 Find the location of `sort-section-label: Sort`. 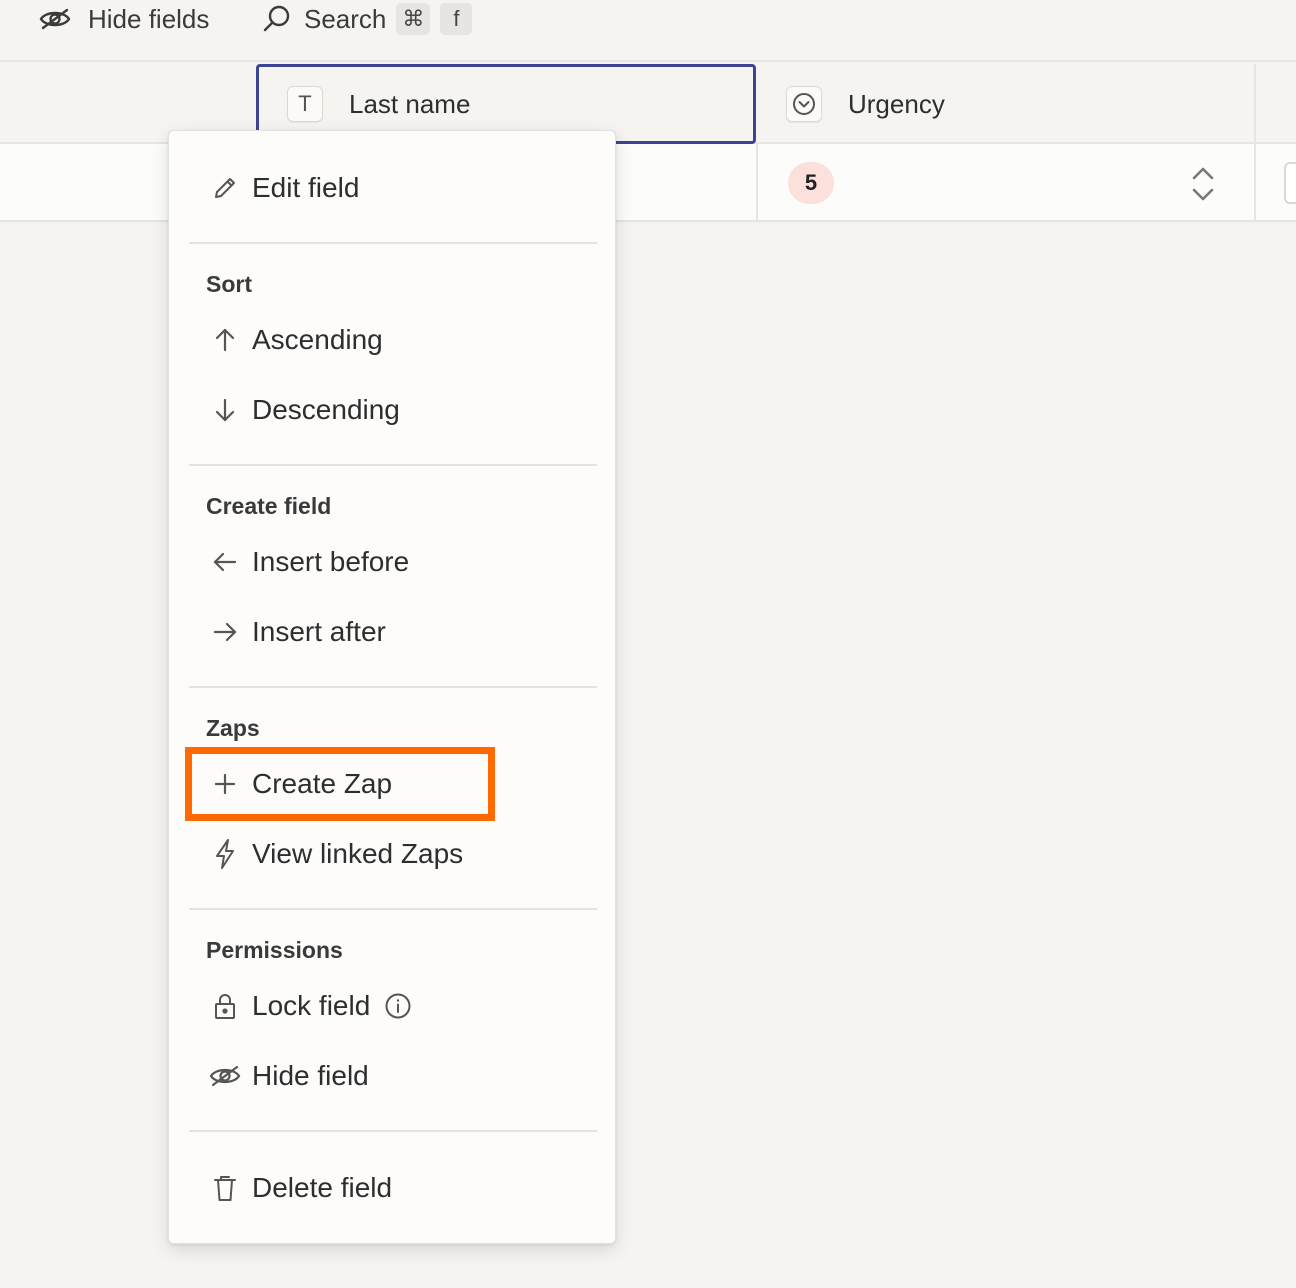

sort-section-label: Sort is located at coordinates (229, 284).